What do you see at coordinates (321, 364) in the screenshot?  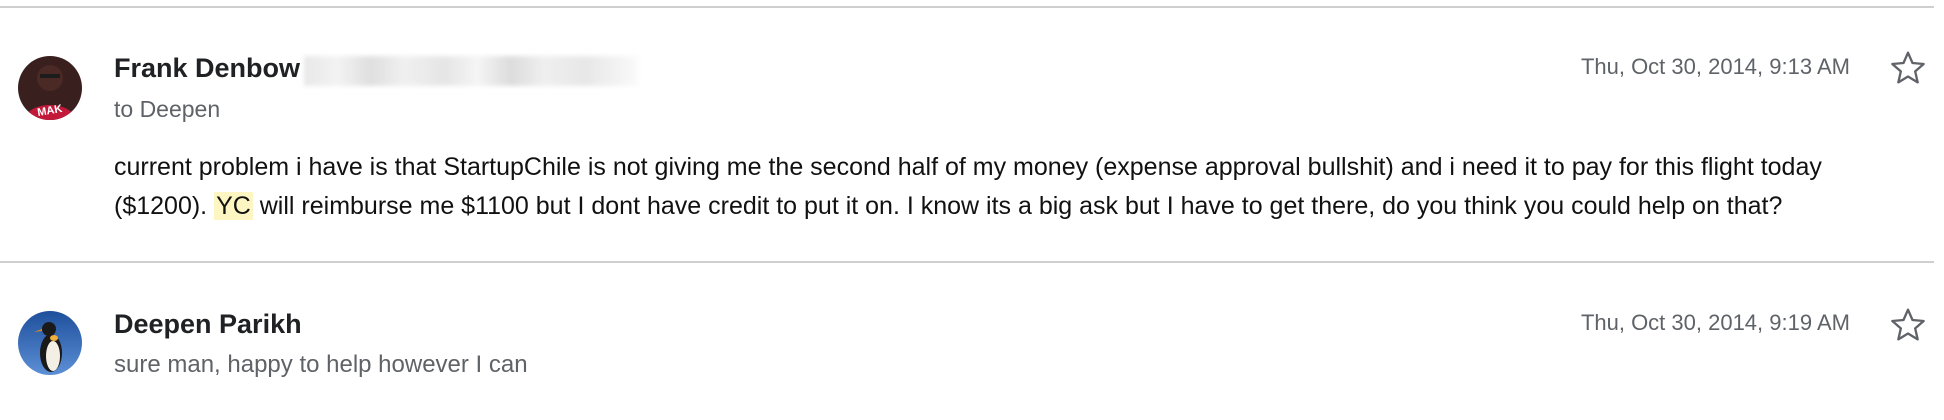 I see `message-snippet: sure man, happy to help however I can` at bounding box center [321, 364].